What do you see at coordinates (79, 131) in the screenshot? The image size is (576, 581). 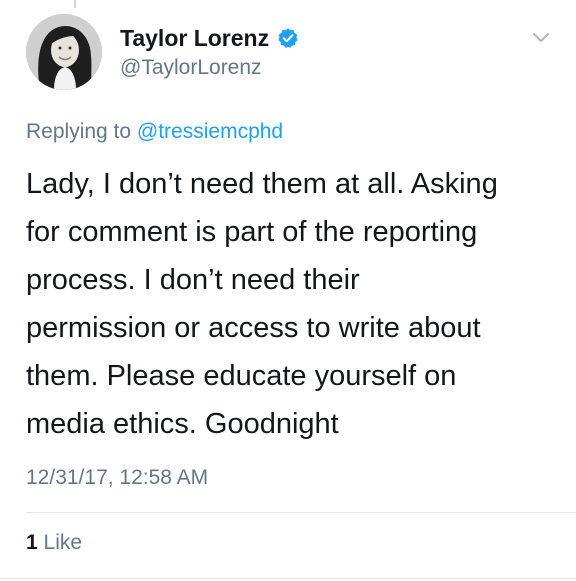 I see `replying-to-label: Replying to` at bounding box center [79, 131].